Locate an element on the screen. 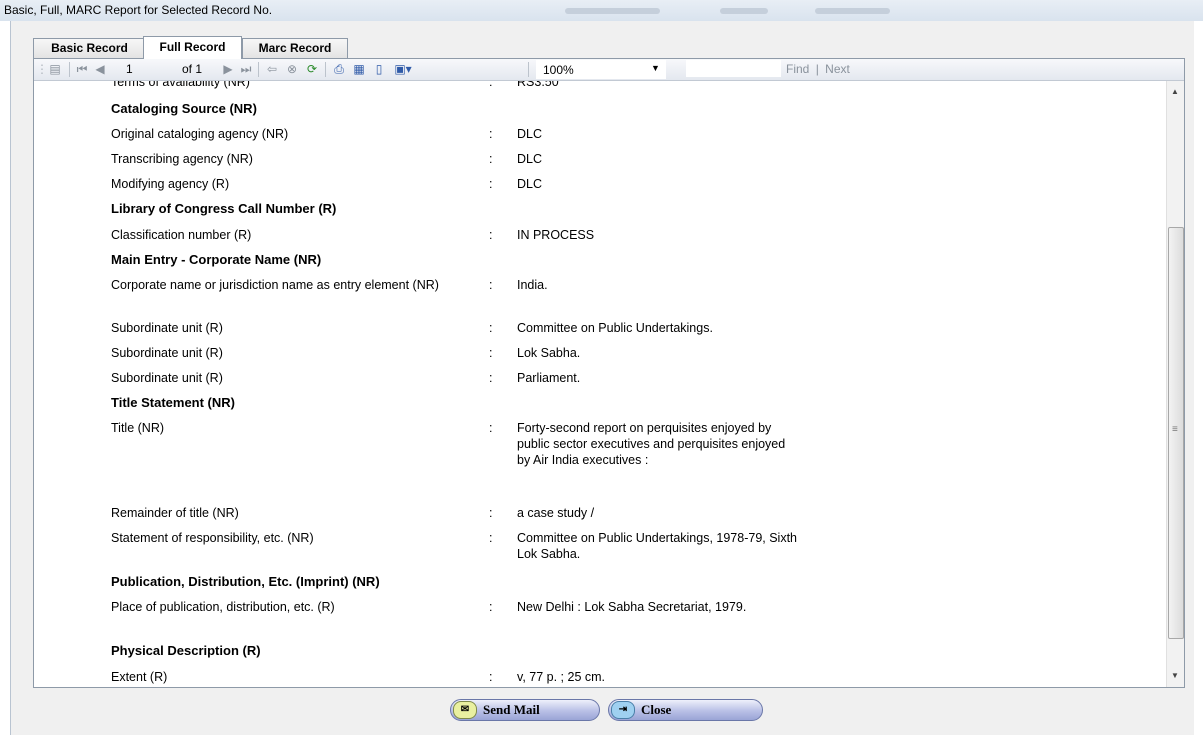  envelope-icon: ✉ is located at coordinates (465, 710).